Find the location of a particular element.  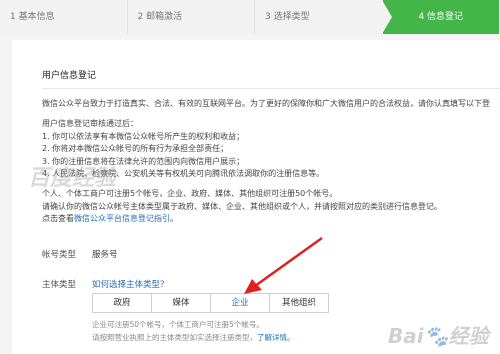

subject-type-selector: 政府 媒体 企业 其他组织 is located at coordinates (210, 303).